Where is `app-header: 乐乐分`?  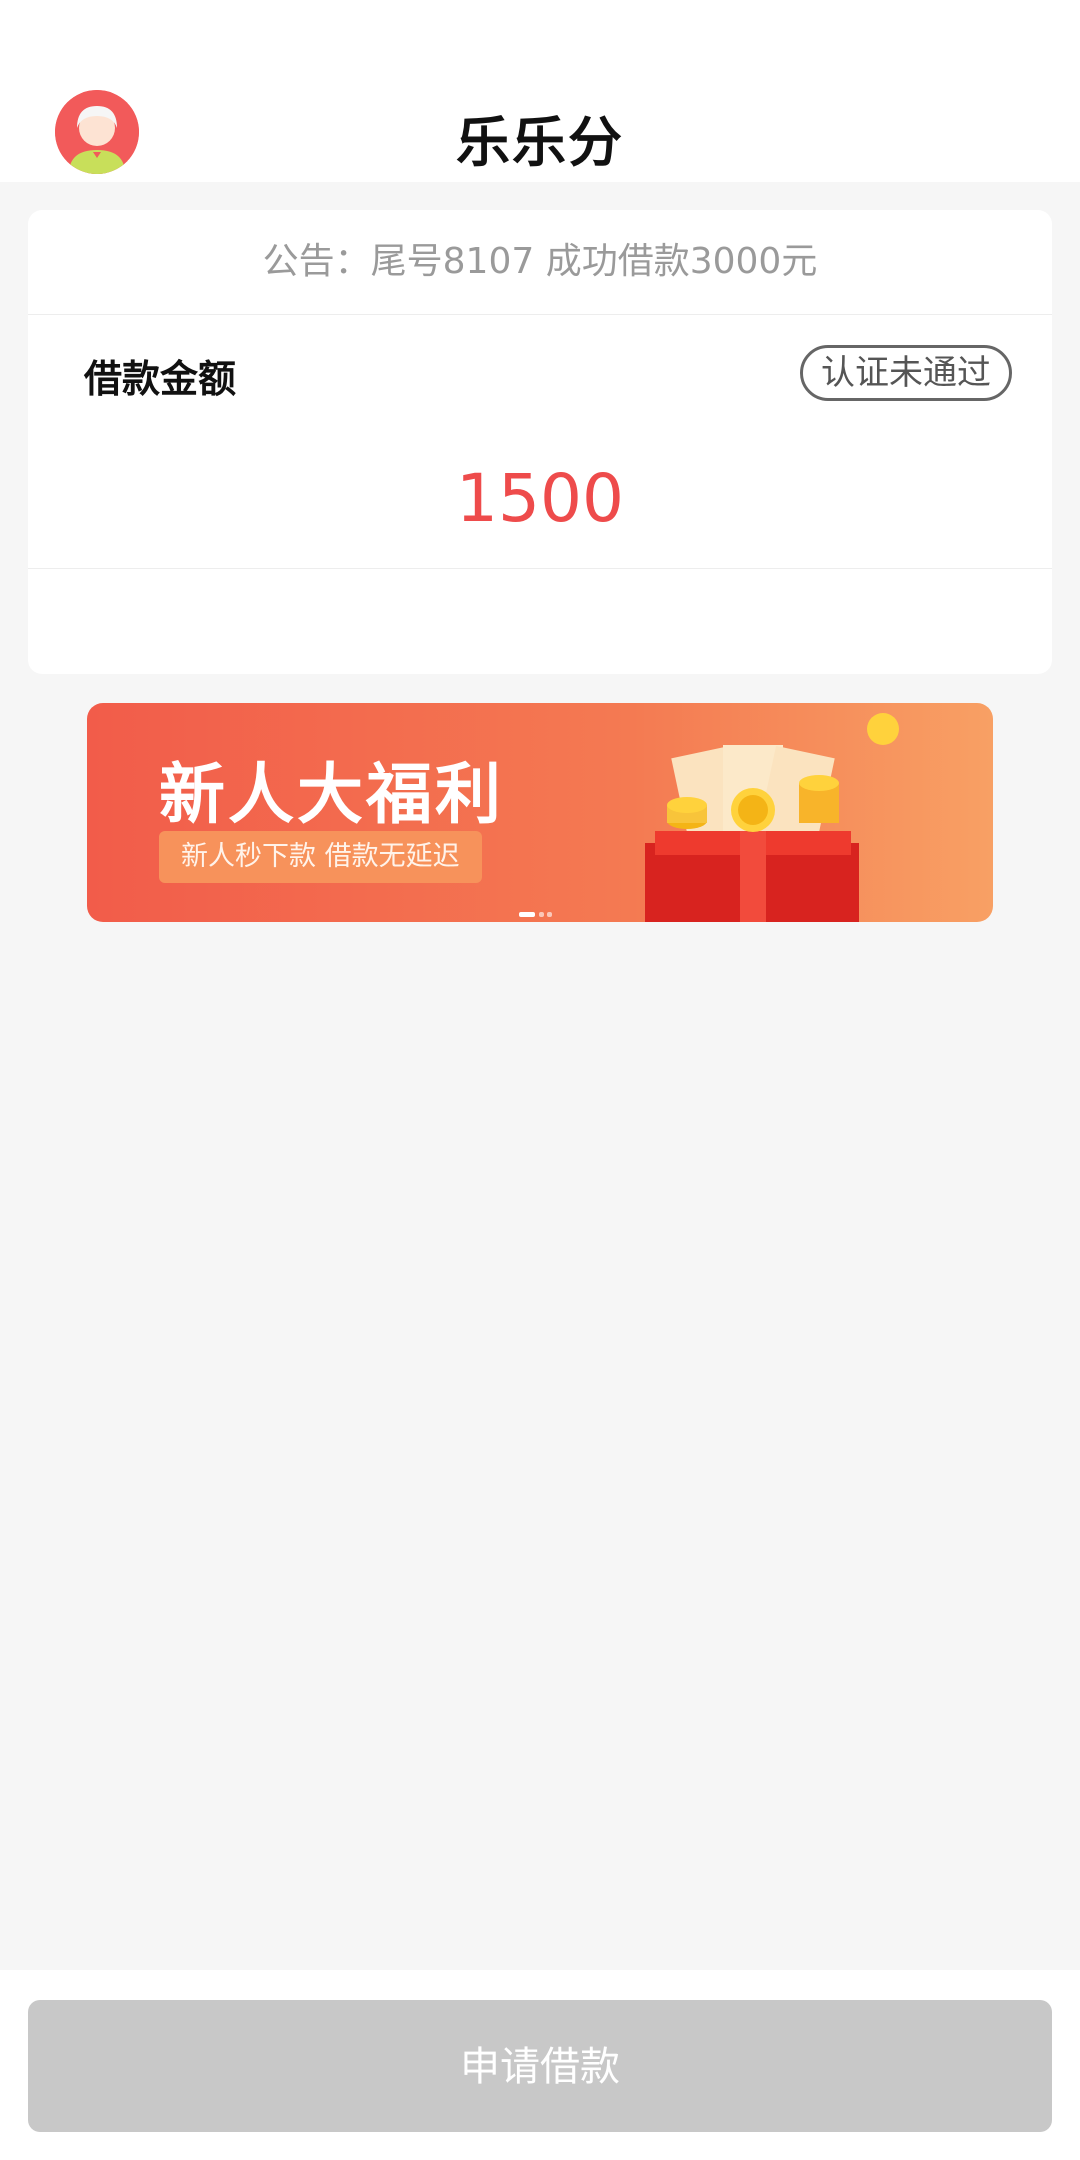 app-header: 乐乐分 is located at coordinates (540, 91).